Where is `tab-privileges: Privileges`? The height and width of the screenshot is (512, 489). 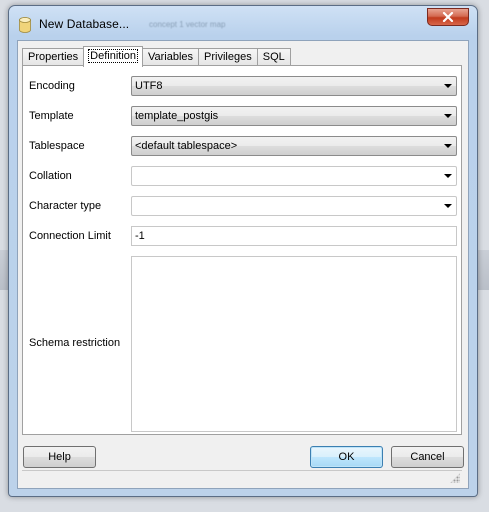 tab-privileges: Privileges is located at coordinates (228, 57).